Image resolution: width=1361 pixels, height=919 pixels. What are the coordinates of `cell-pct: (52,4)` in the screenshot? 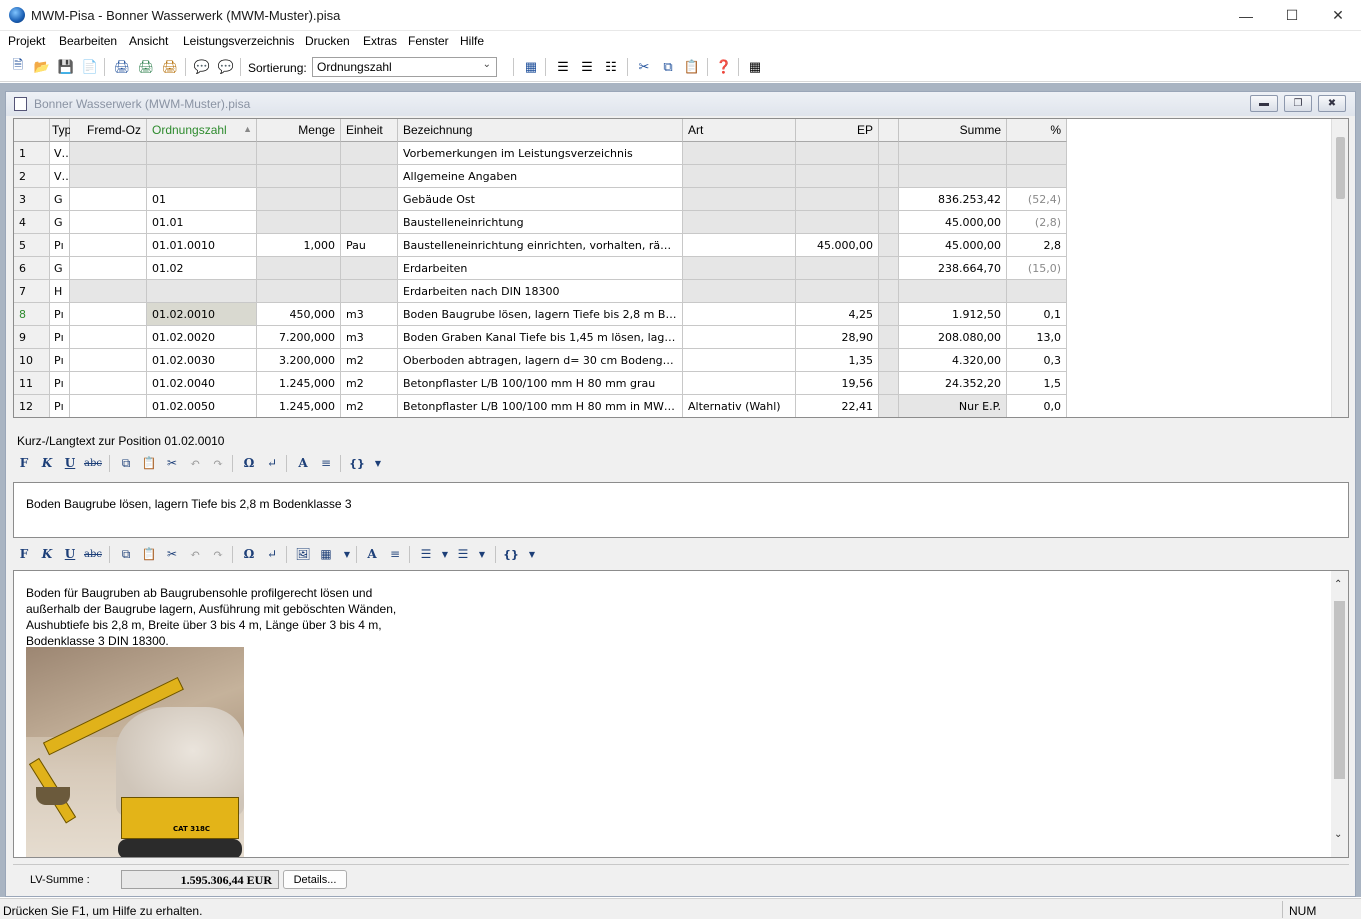 It's located at (1037, 199).